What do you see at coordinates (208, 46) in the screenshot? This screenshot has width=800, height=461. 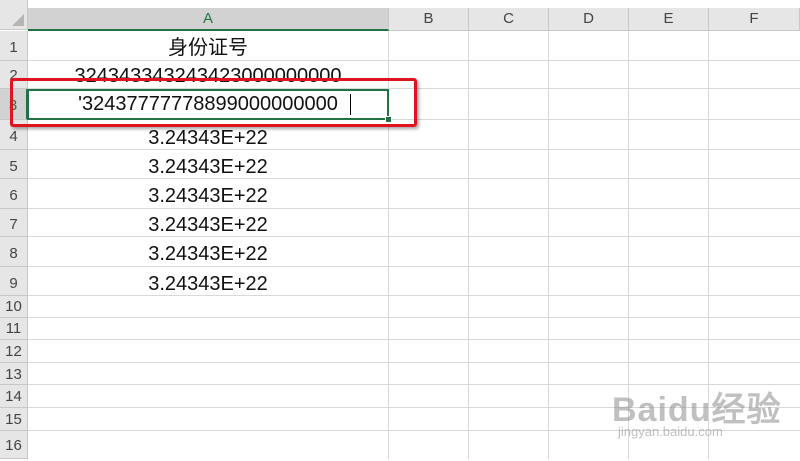 I see `cell-a1: 身份证号` at bounding box center [208, 46].